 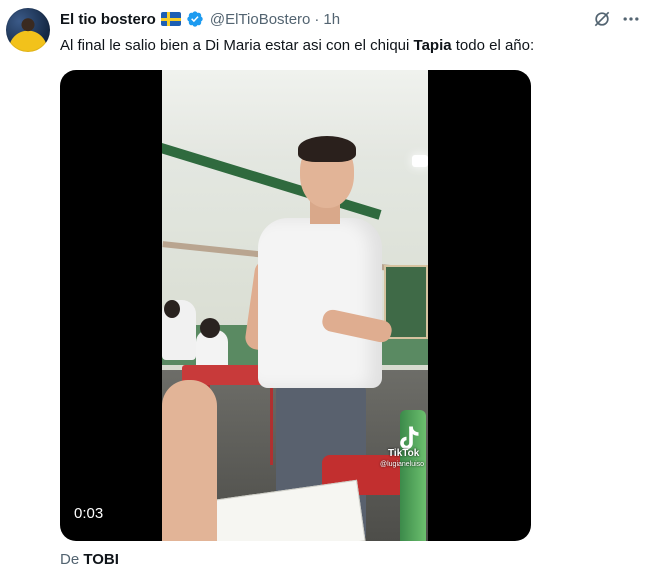 I want to click on author-handle: @ElTioBostero, so click(x=260, y=19).